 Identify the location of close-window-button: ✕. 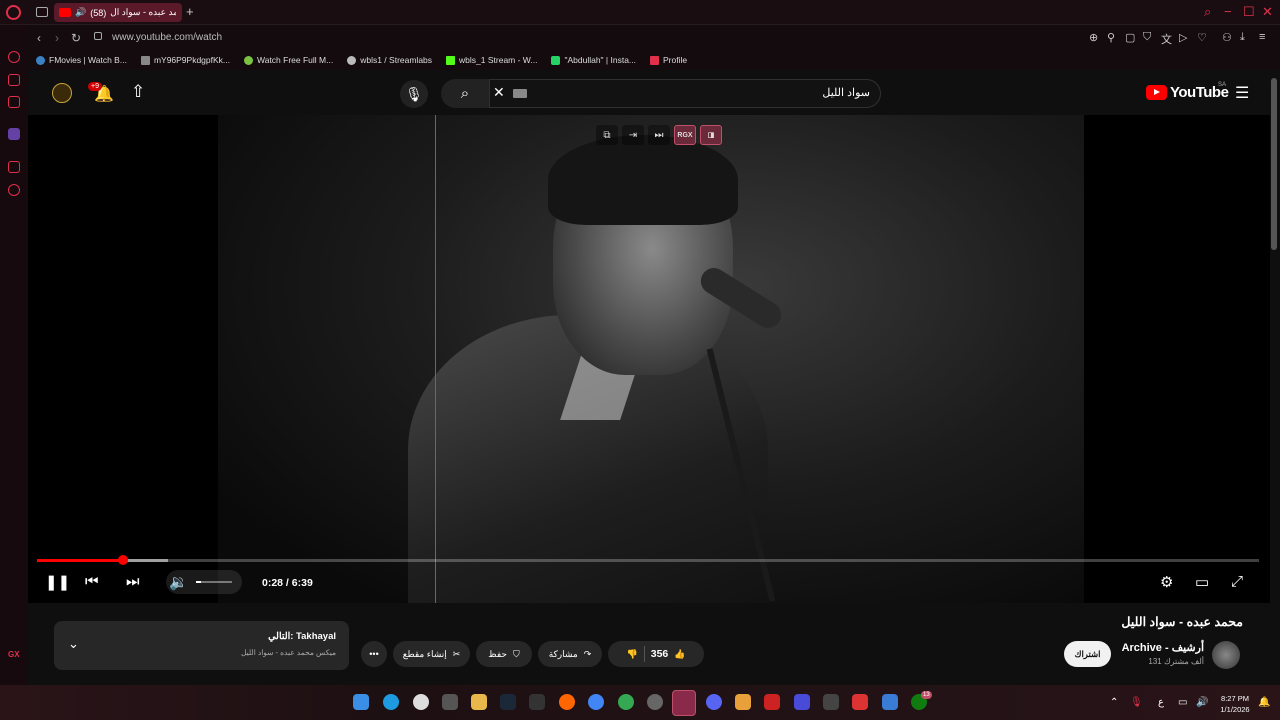
(1267, 12).